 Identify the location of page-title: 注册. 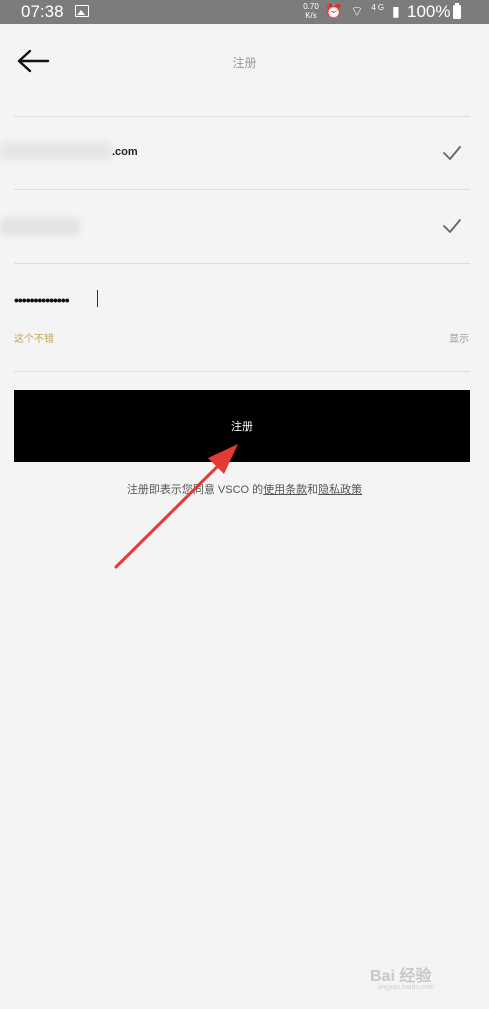
(244, 63).